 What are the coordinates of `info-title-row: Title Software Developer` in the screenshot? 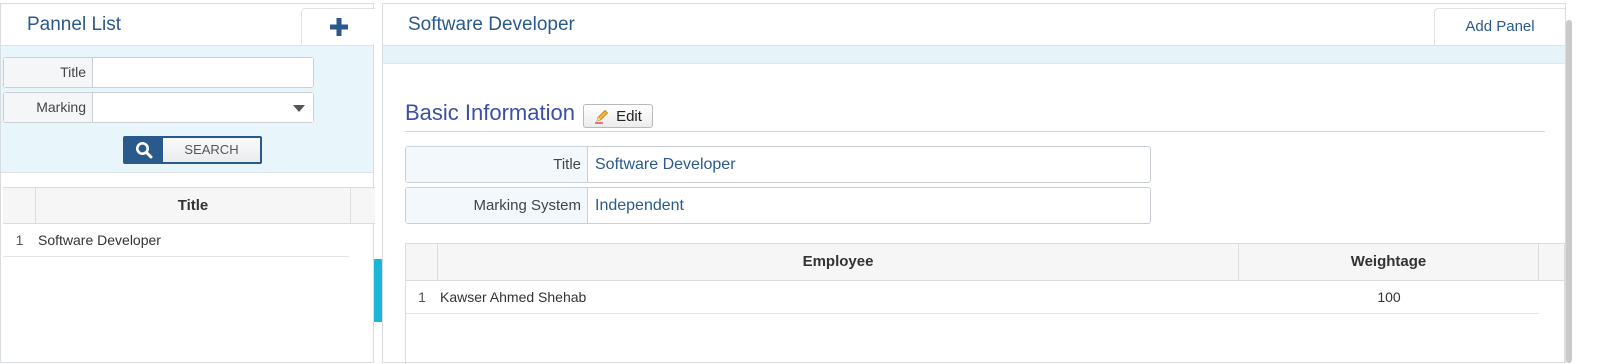 It's located at (778, 164).